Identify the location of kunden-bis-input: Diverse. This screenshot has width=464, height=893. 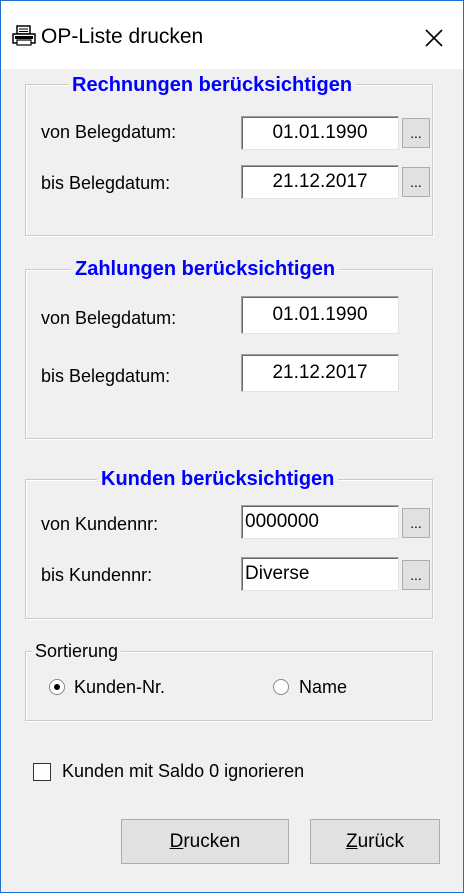
(320, 574).